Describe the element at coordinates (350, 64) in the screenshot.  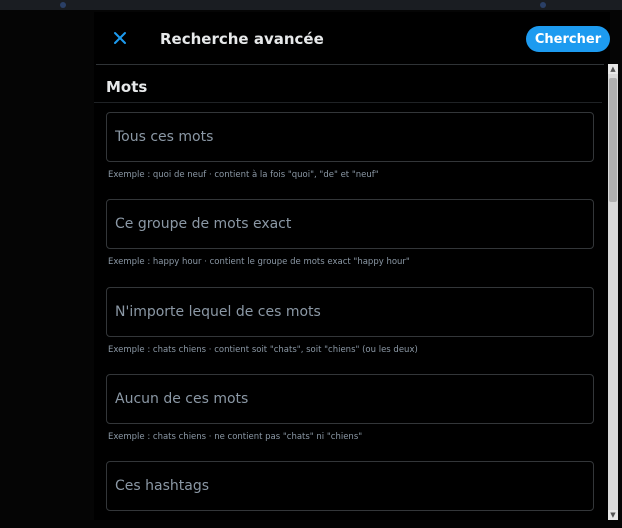
I see `header-divider` at that location.